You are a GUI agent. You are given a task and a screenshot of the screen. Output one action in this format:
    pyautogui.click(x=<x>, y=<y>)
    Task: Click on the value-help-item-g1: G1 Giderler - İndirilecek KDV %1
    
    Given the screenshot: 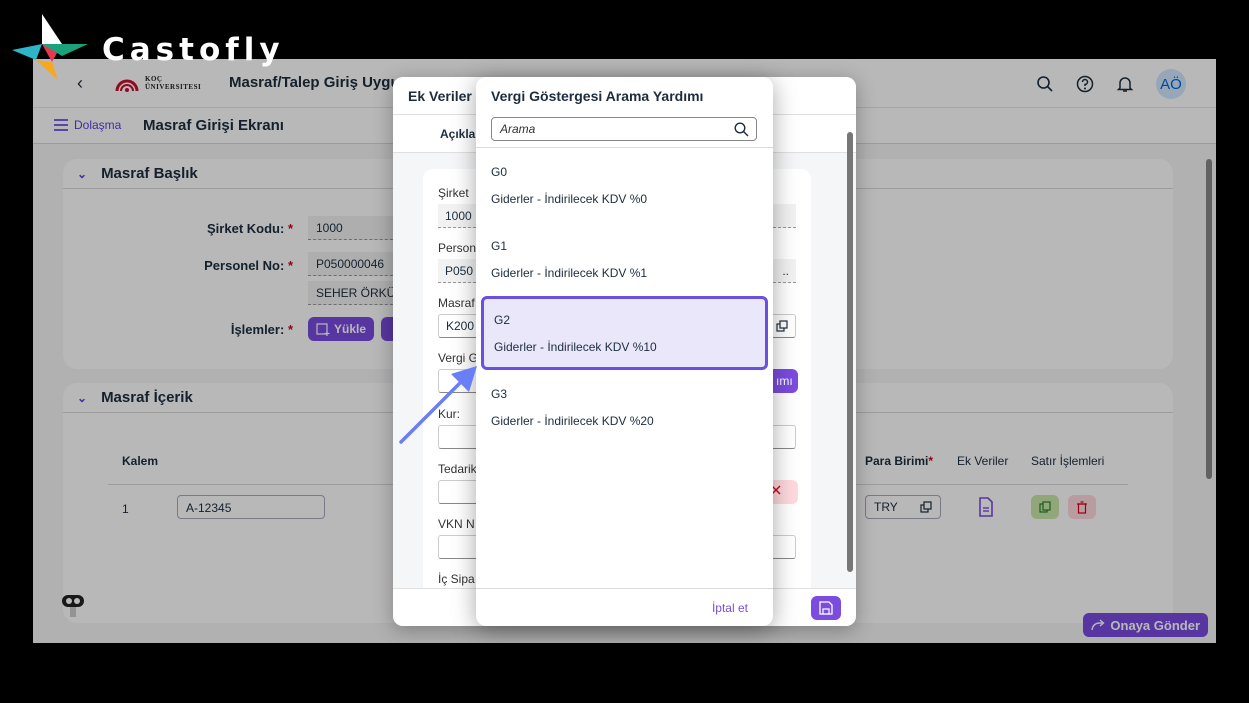 What is the action you would take?
    pyautogui.click(x=624, y=259)
    